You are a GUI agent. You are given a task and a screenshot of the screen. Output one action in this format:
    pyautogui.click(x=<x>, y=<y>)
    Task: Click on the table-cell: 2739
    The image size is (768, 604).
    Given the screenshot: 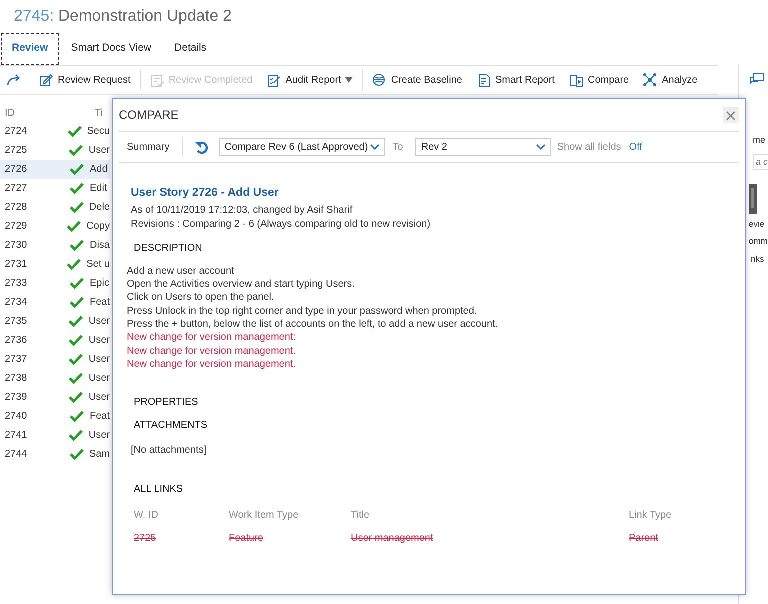 What is the action you would take?
    pyautogui.click(x=16, y=397)
    